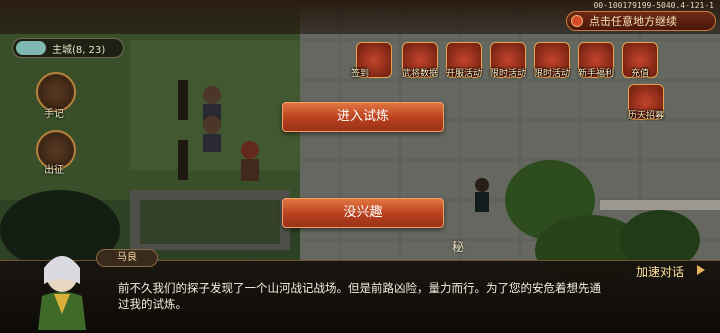 This screenshot has height=333, width=720. I want to click on speaker-name: 马良, so click(127, 258).